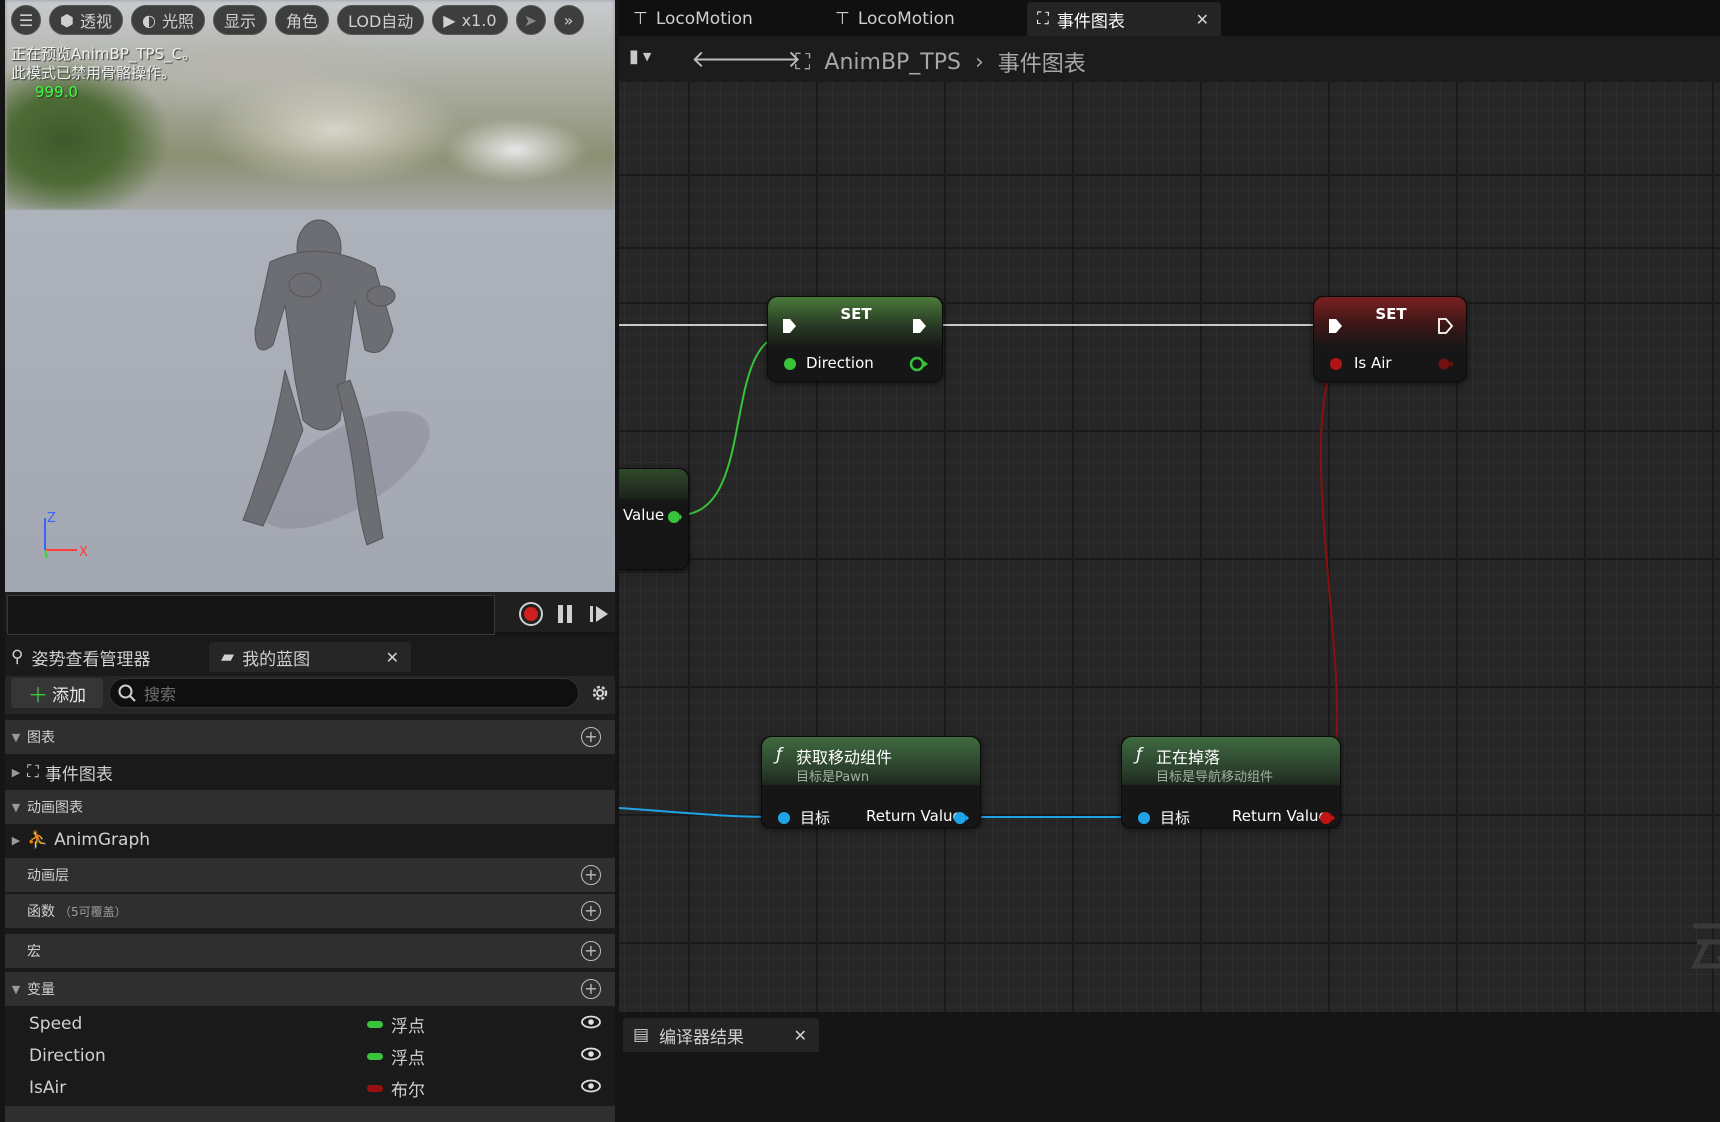 This screenshot has height=1122, width=1720. I want to click on lighting-button: ◐ 光照, so click(167, 20).